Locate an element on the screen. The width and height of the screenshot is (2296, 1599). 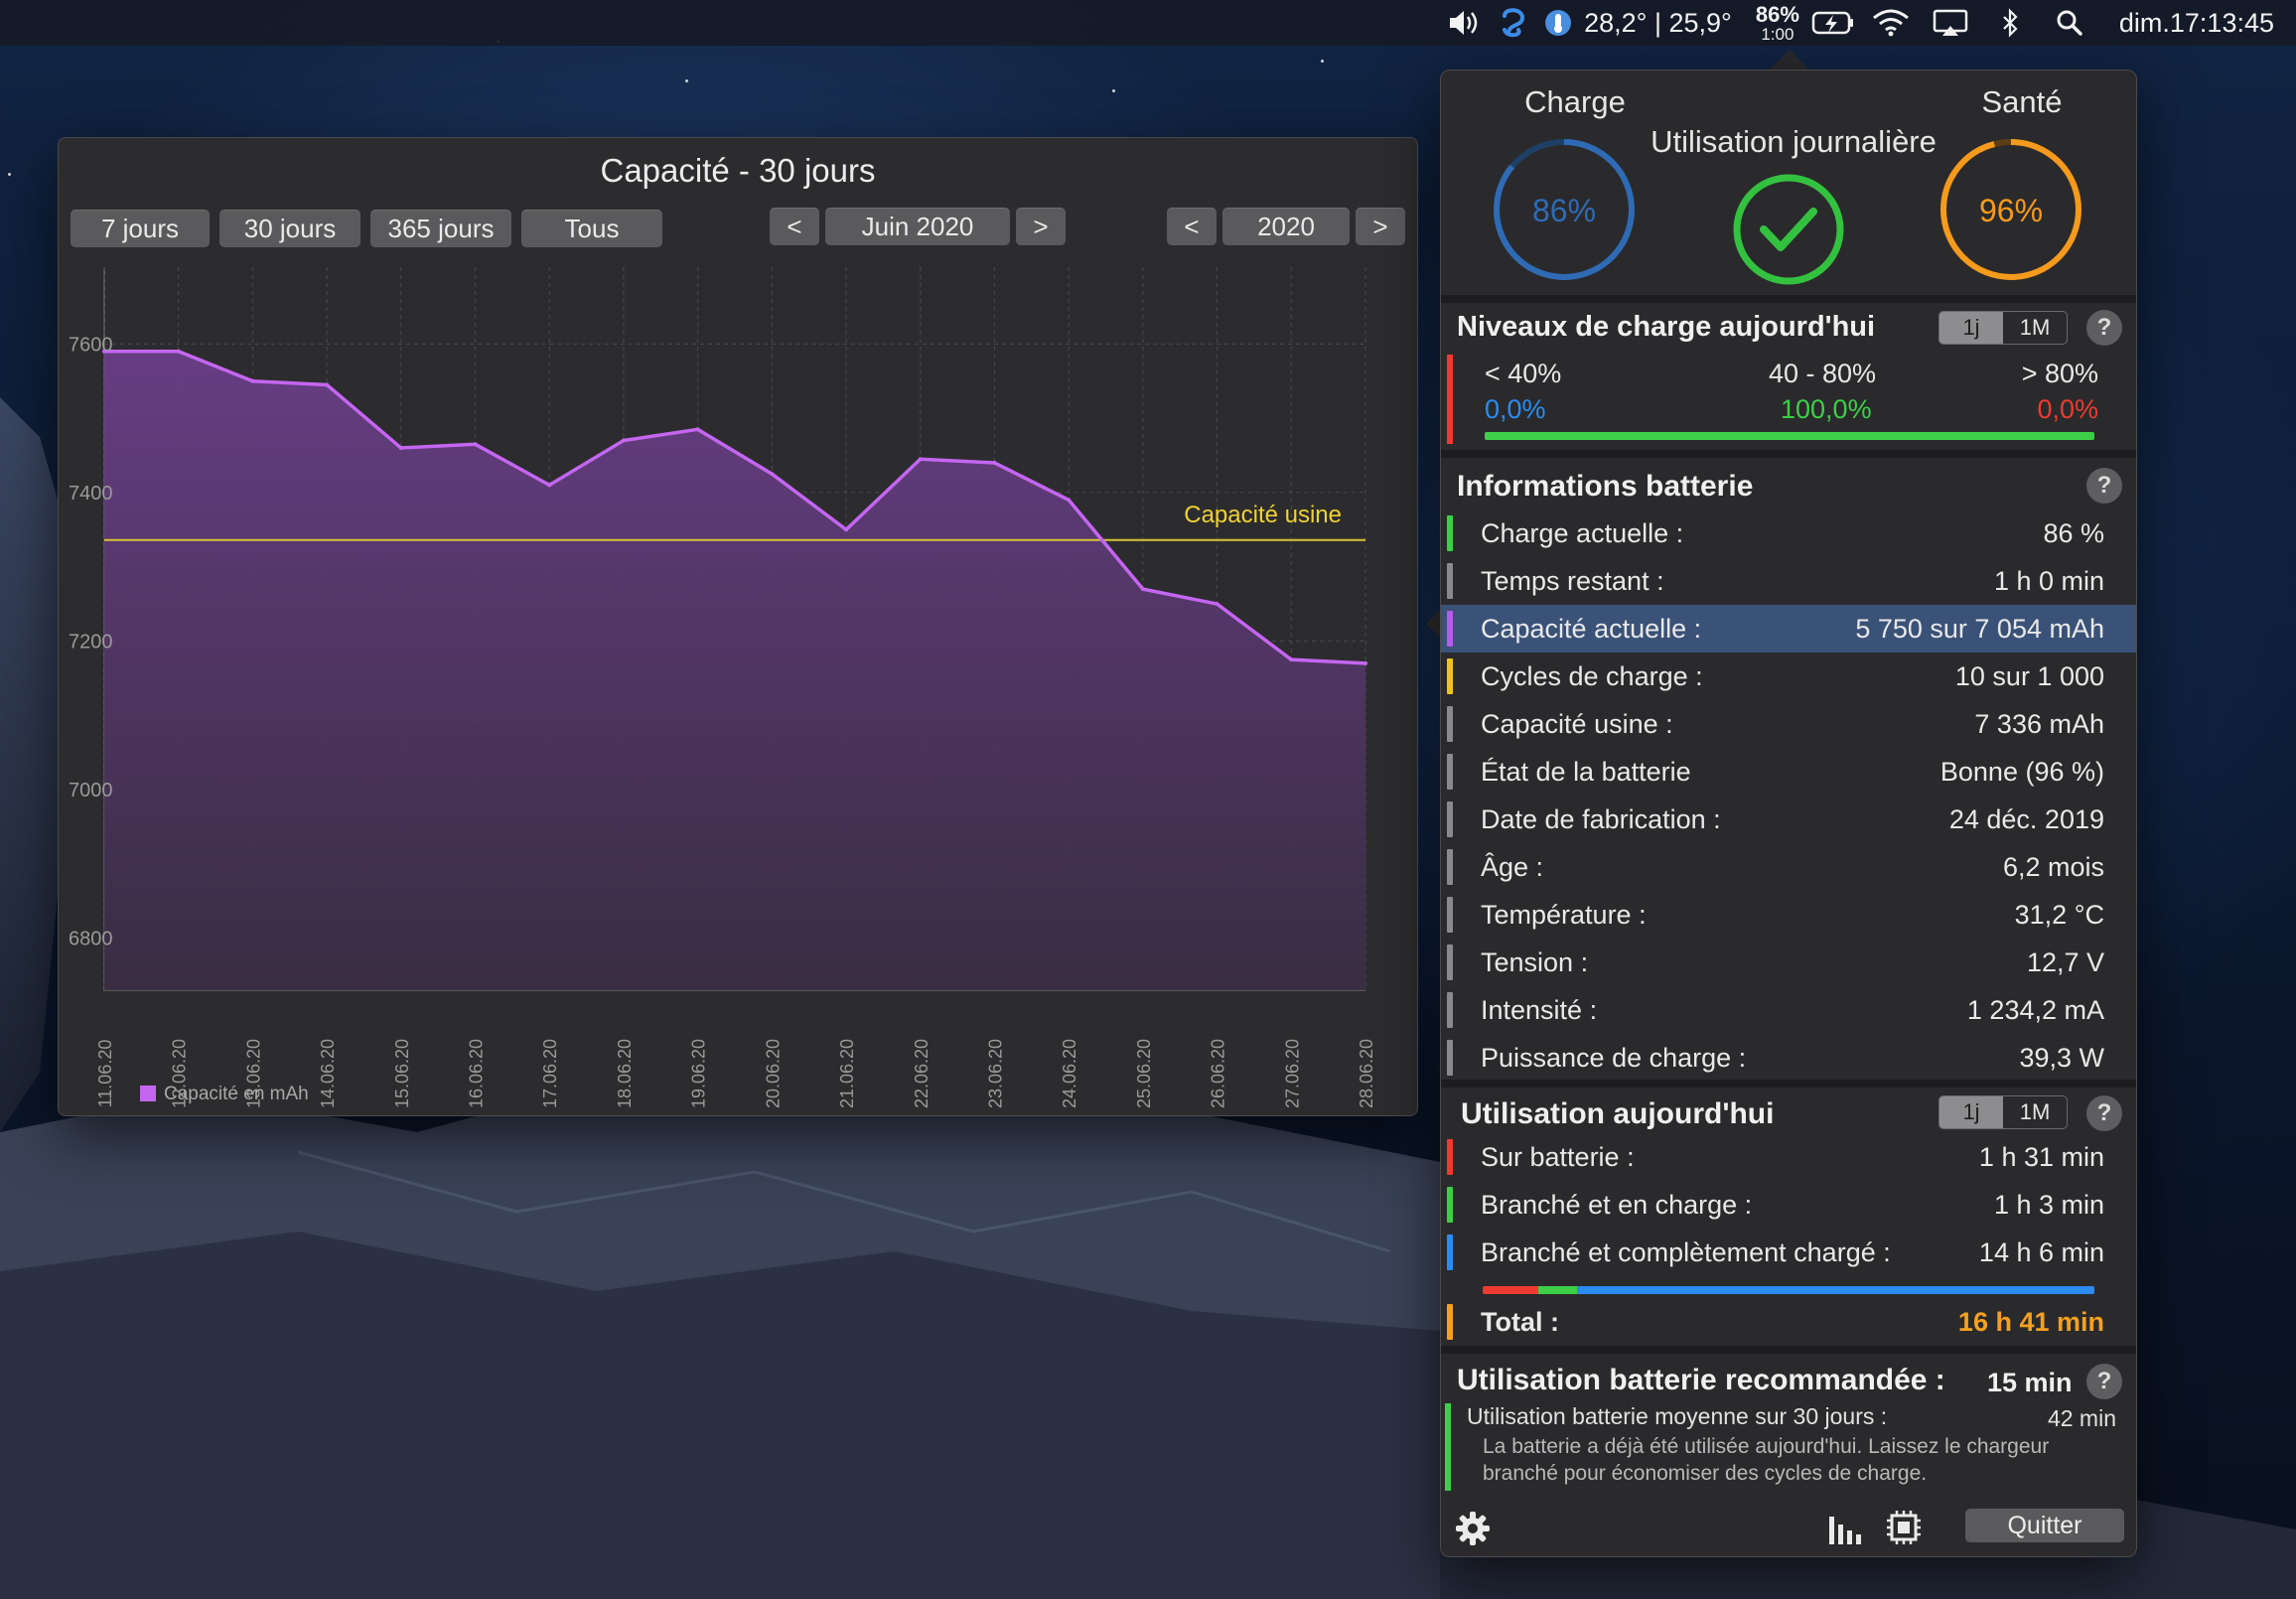
info-row-label: Capacité usine : is located at coordinates (1577, 723).